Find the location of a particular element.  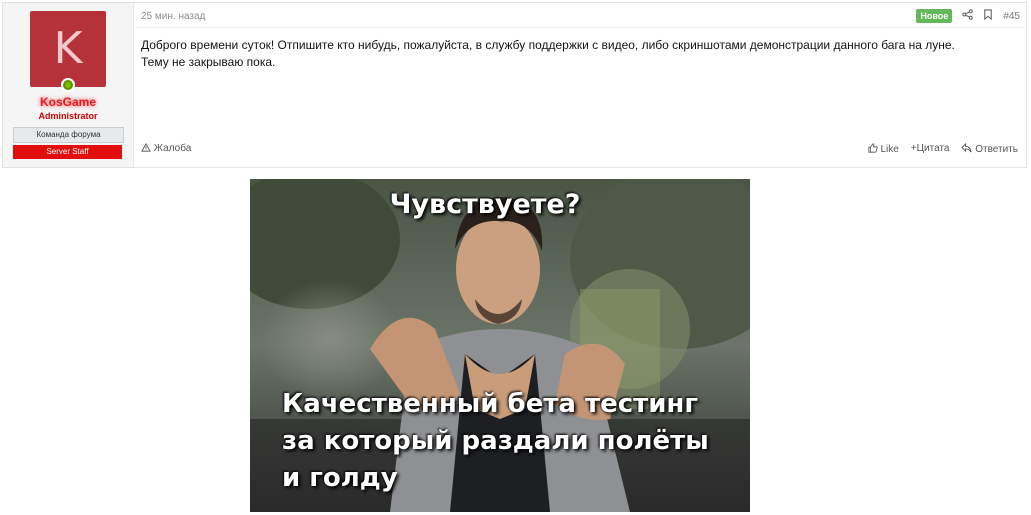

message-line: Тему не закрываю пока. is located at coordinates (208, 62).